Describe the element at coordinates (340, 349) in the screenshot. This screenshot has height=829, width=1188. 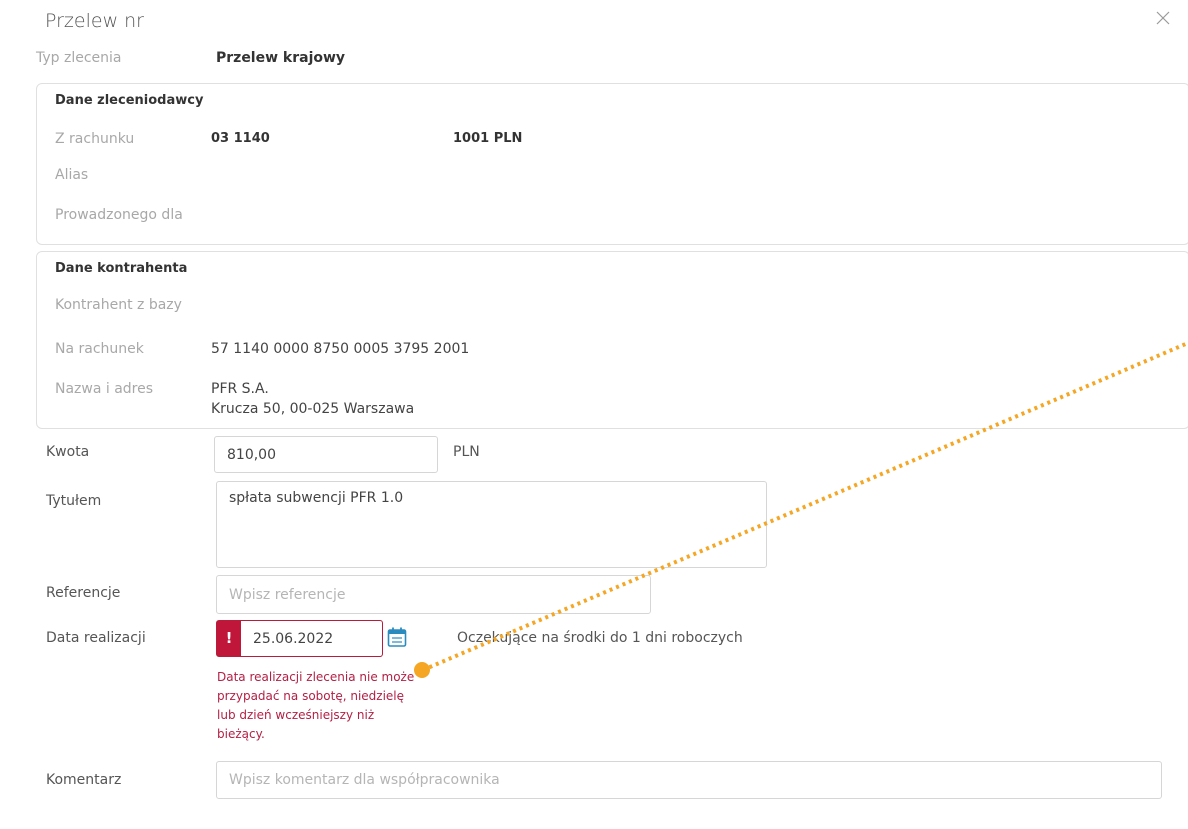
I see `account-value: 57 1140 0000 8750 0005 3795 2001` at that location.